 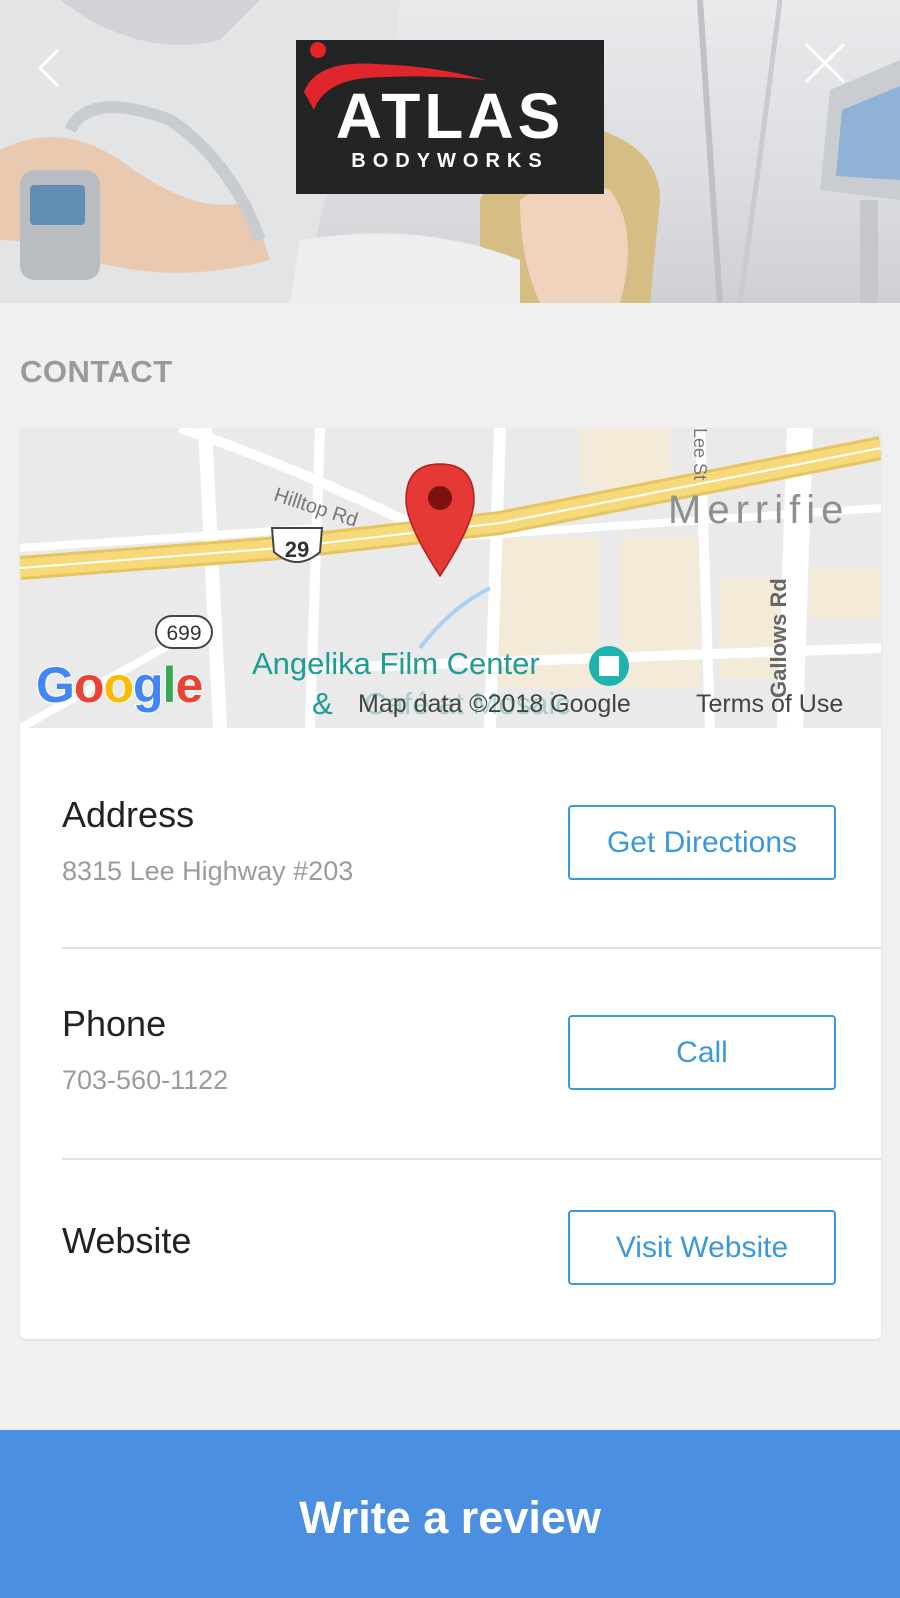 I want to click on call-button: Call, so click(x=702, y=1052).